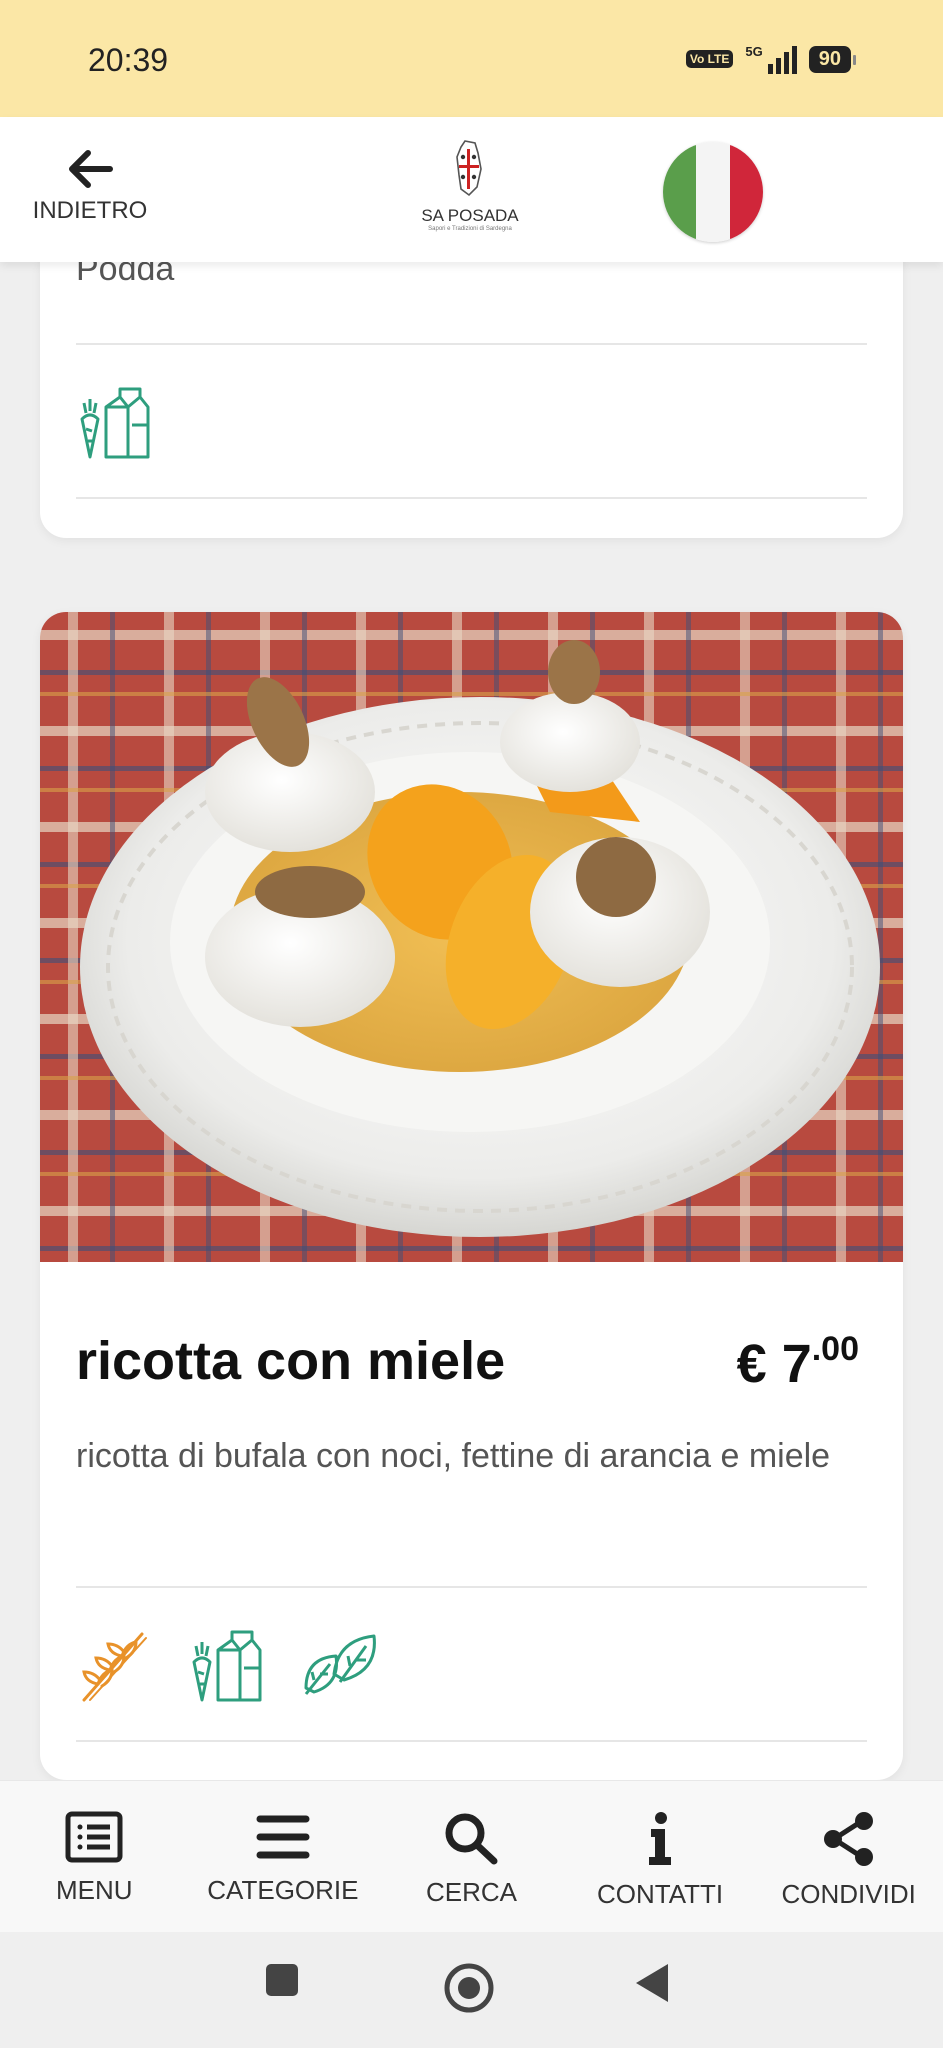  Describe the element at coordinates (660, 1894) in the screenshot. I see `nav-contatti-label: CONTATTI` at that location.